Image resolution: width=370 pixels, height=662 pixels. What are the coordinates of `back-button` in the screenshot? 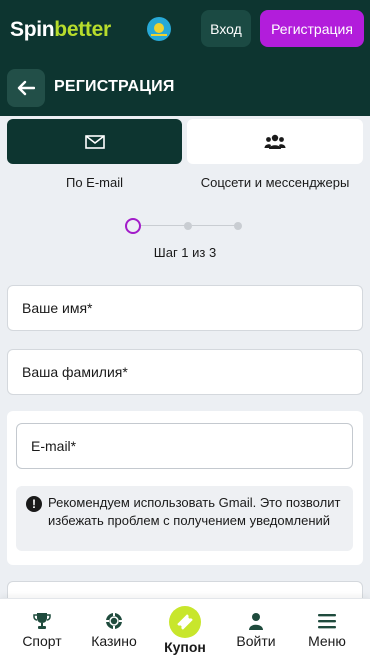 It's located at (26, 88).